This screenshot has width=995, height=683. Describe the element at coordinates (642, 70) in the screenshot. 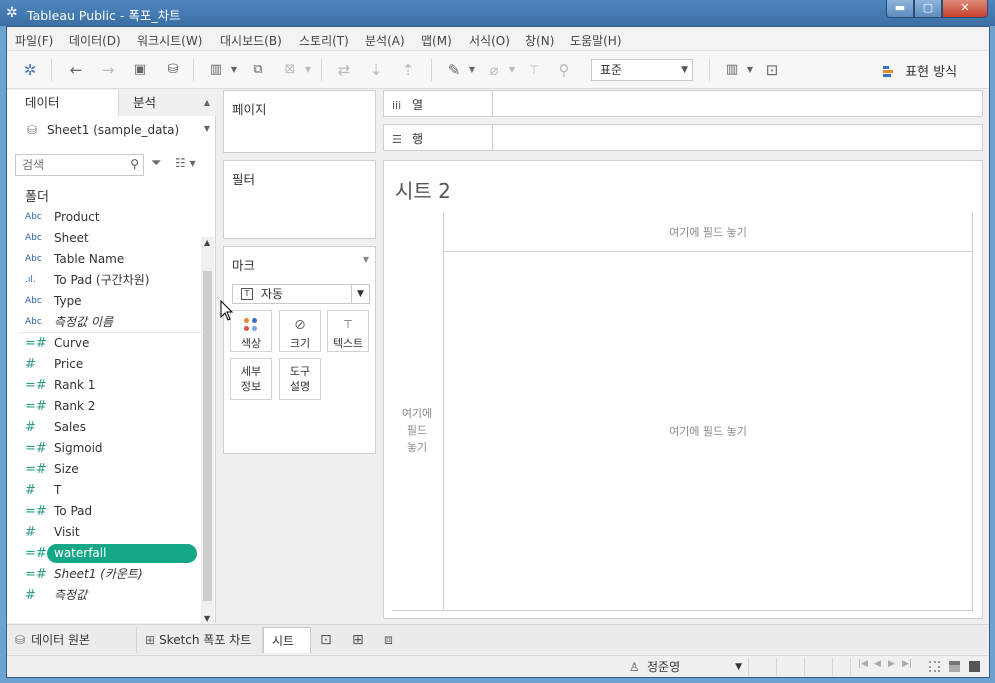

I see `fit-dropdown: 표준 ▼` at that location.